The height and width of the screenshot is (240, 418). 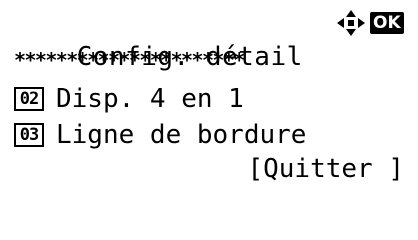 I want to click on navigation-indicator: OK, so click(x=370, y=23).